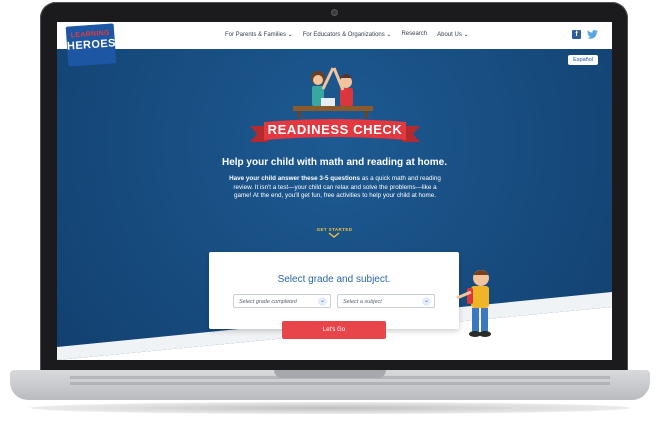 The height and width of the screenshot is (425, 660). I want to click on lets-go-button: Let's Go, so click(334, 330).